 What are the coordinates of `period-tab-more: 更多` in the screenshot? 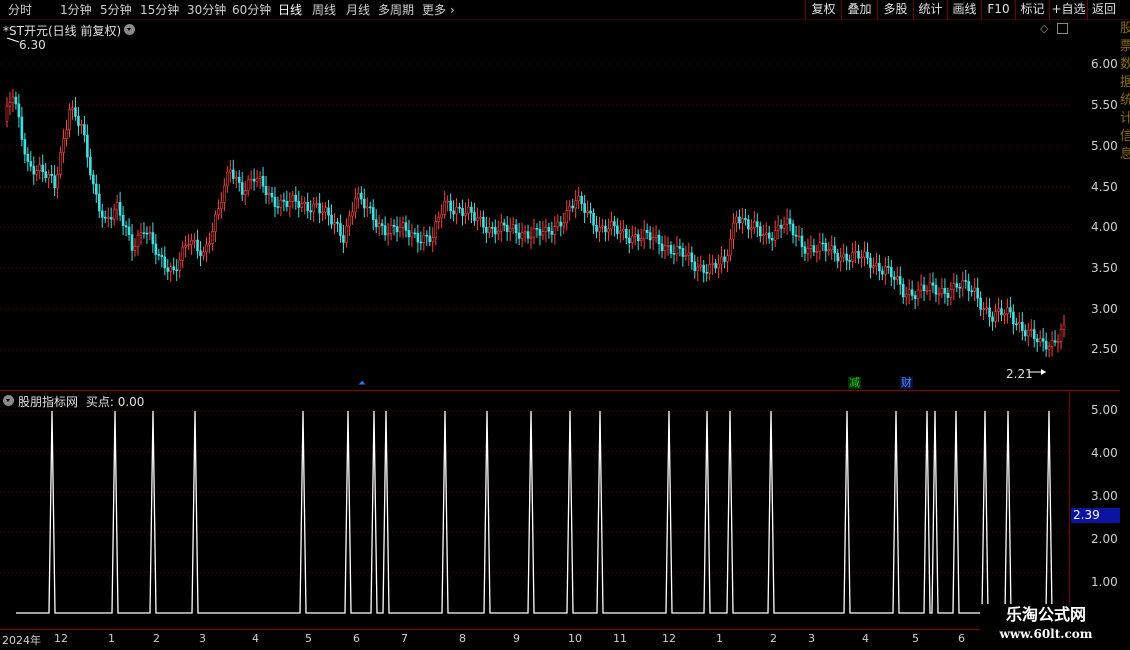 It's located at (434, 10).